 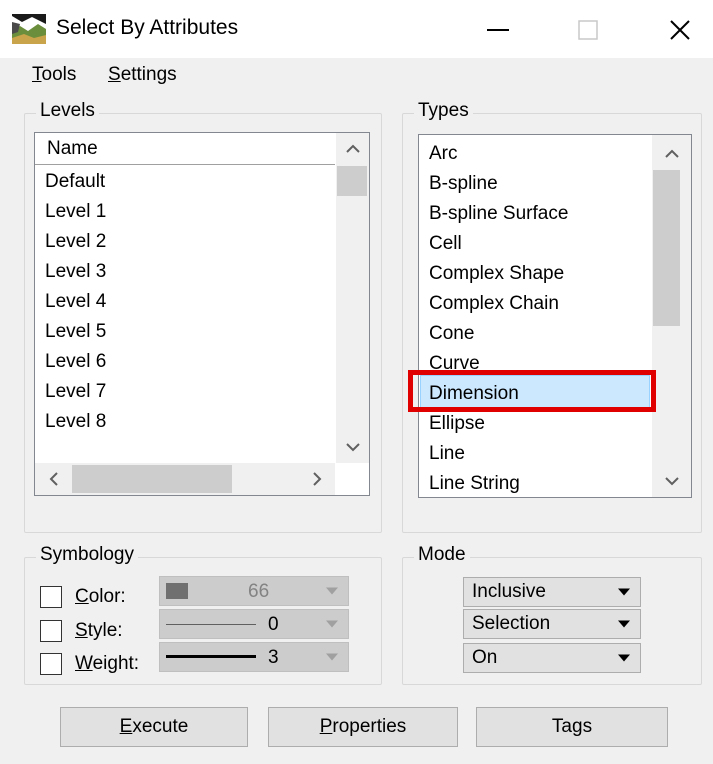 I want to click on mode-on-value: On, so click(x=485, y=657).